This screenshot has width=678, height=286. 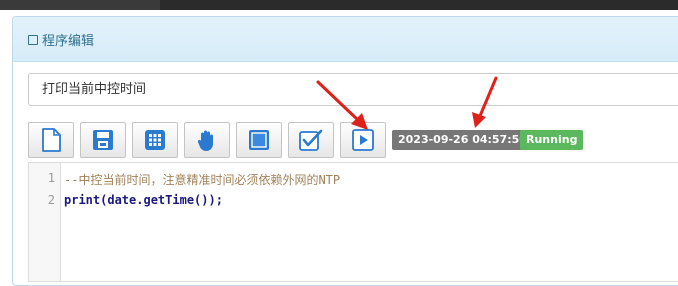 What do you see at coordinates (353, 89) in the screenshot?
I see `program-name-input: 打印当前中控时间` at bounding box center [353, 89].